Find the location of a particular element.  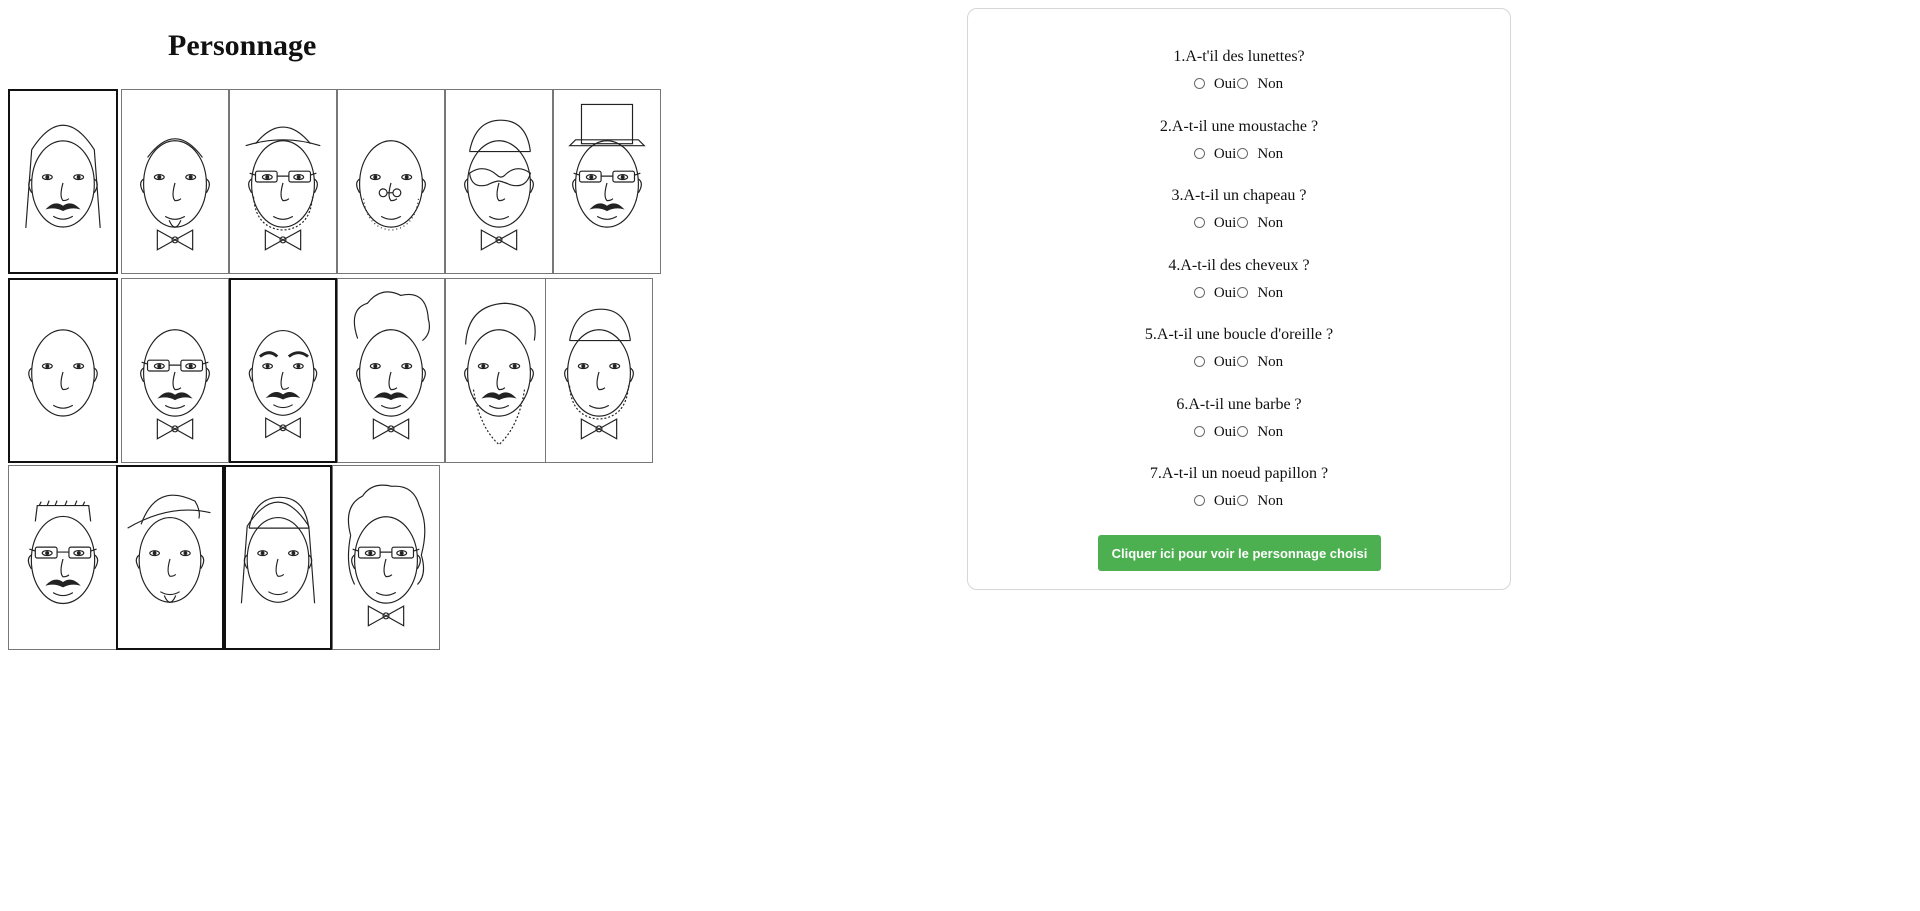

face-glasses-bowtie-icon is located at coordinates (175, 370).